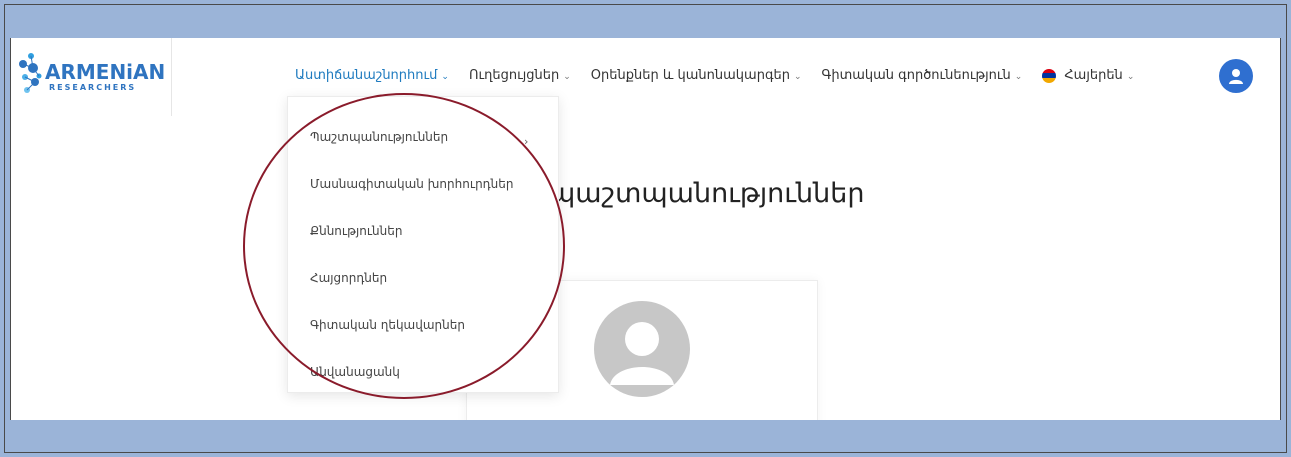 The image size is (1291, 457). What do you see at coordinates (411, 184) in the screenshot?
I see `dropdown-item-specialized-councils: Մասնագիտական խորհուրդներ` at bounding box center [411, 184].